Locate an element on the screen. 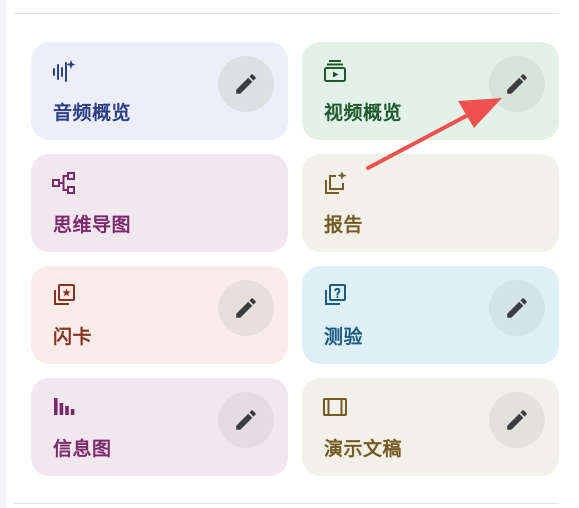 The width and height of the screenshot is (579, 508). card-label: 思维导图 is located at coordinates (92, 225).